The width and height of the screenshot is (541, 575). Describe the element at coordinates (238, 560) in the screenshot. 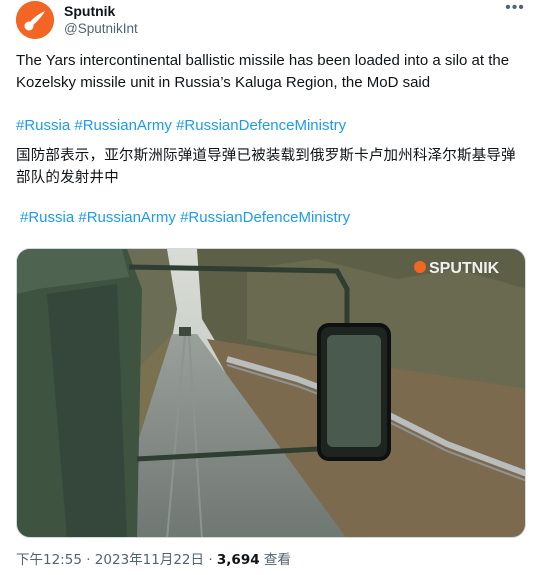

I see `views-count: 3,694` at that location.